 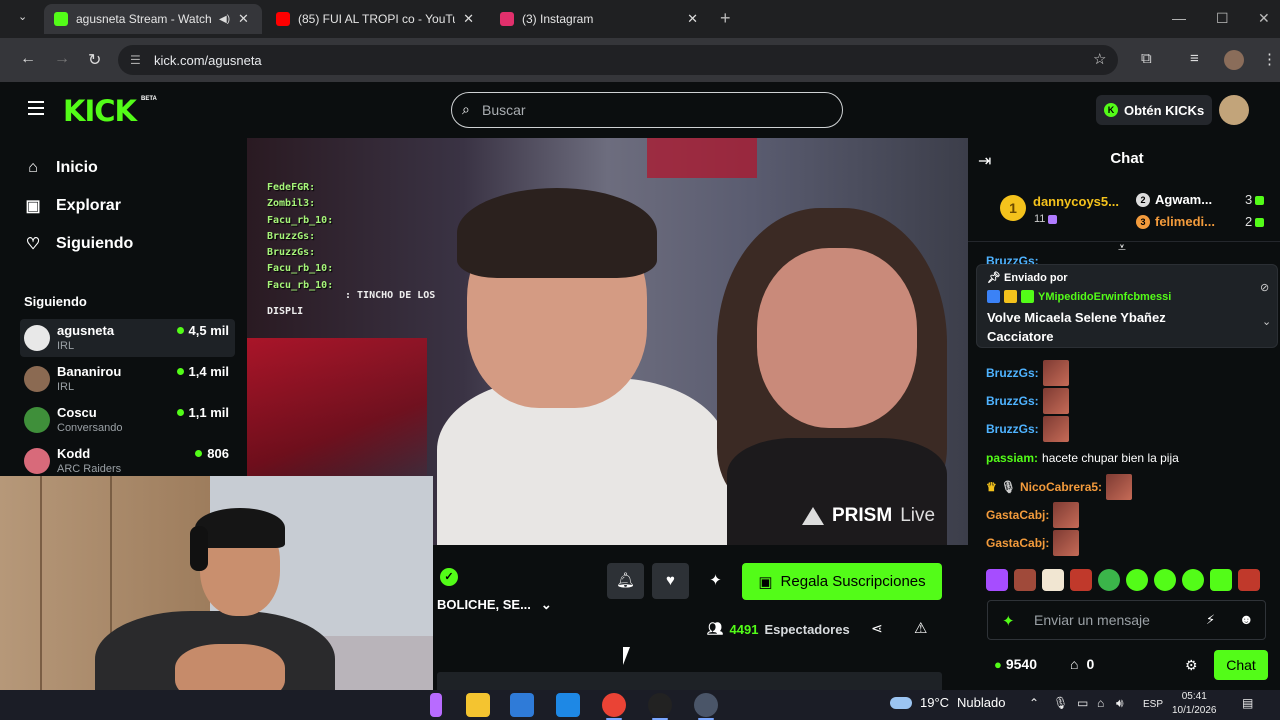 I want to click on chat-user: passiam:, so click(x=1012, y=458).